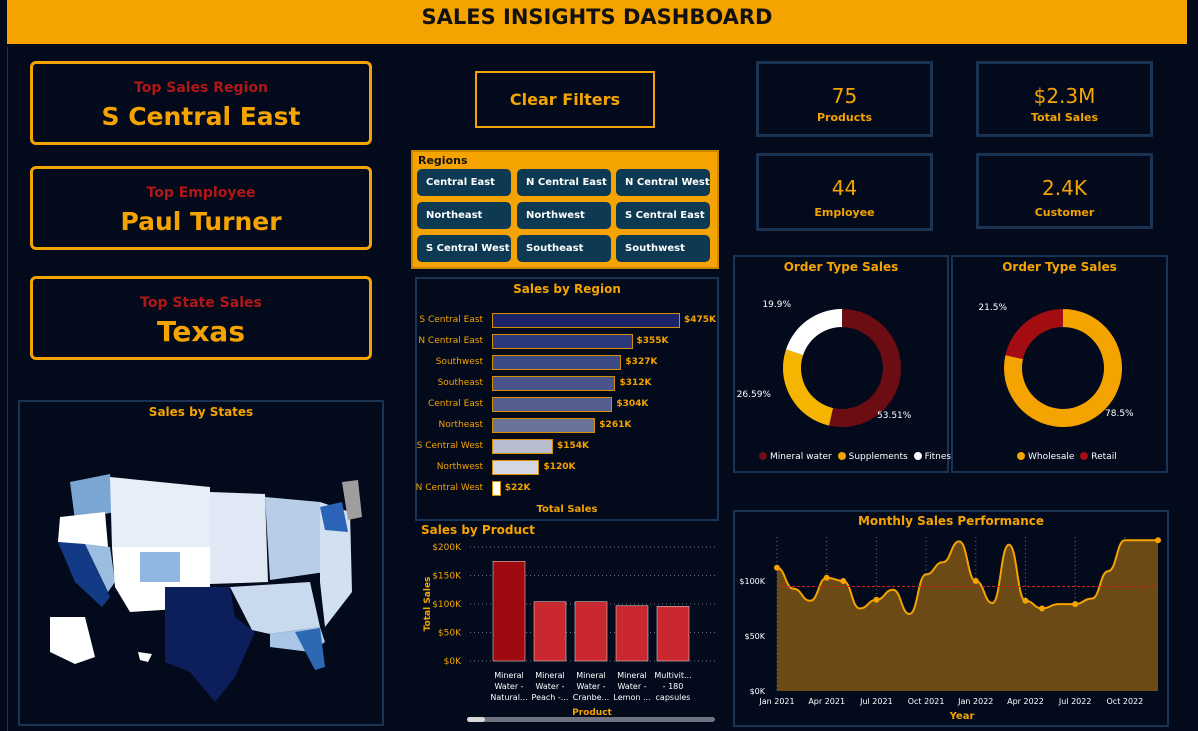  What do you see at coordinates (201, 331) in the screenshot?
I see `card-value: Texas` at bounding box center [201, 331].